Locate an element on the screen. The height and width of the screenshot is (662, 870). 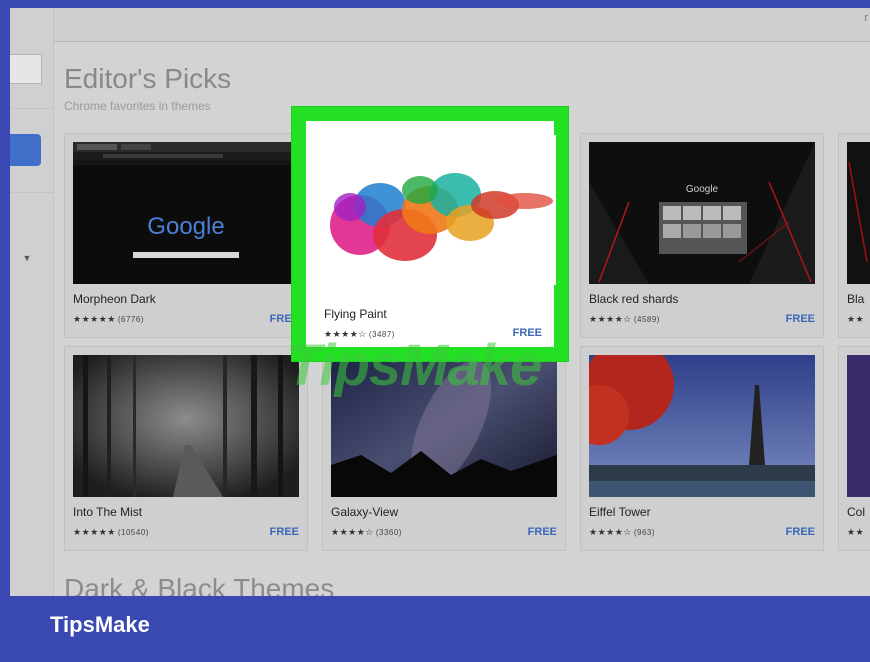
top-bar: r is located at coordinates (462, 25).